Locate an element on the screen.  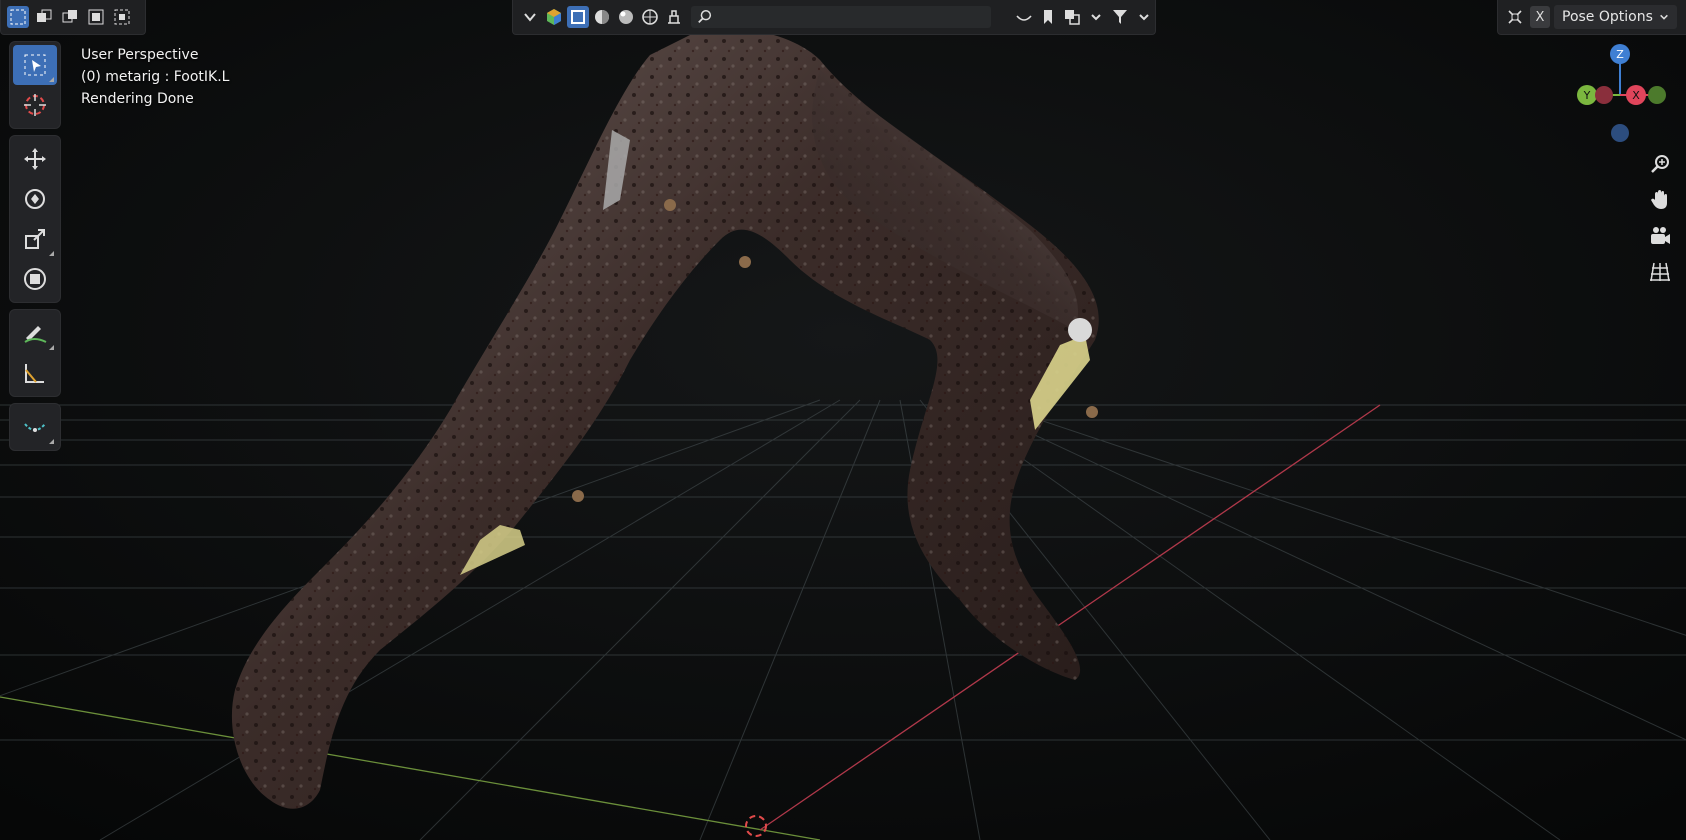
relax-tool is located at coordinates (35, 427).